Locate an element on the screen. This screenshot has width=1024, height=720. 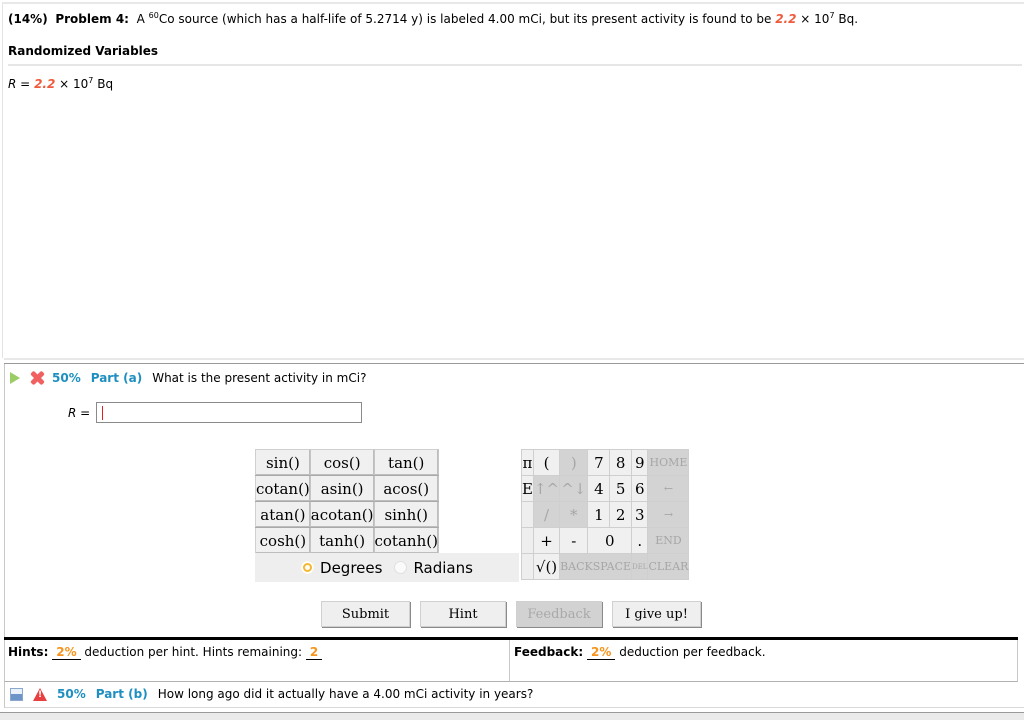
degrees-radio is located at coordinates (308, 567).